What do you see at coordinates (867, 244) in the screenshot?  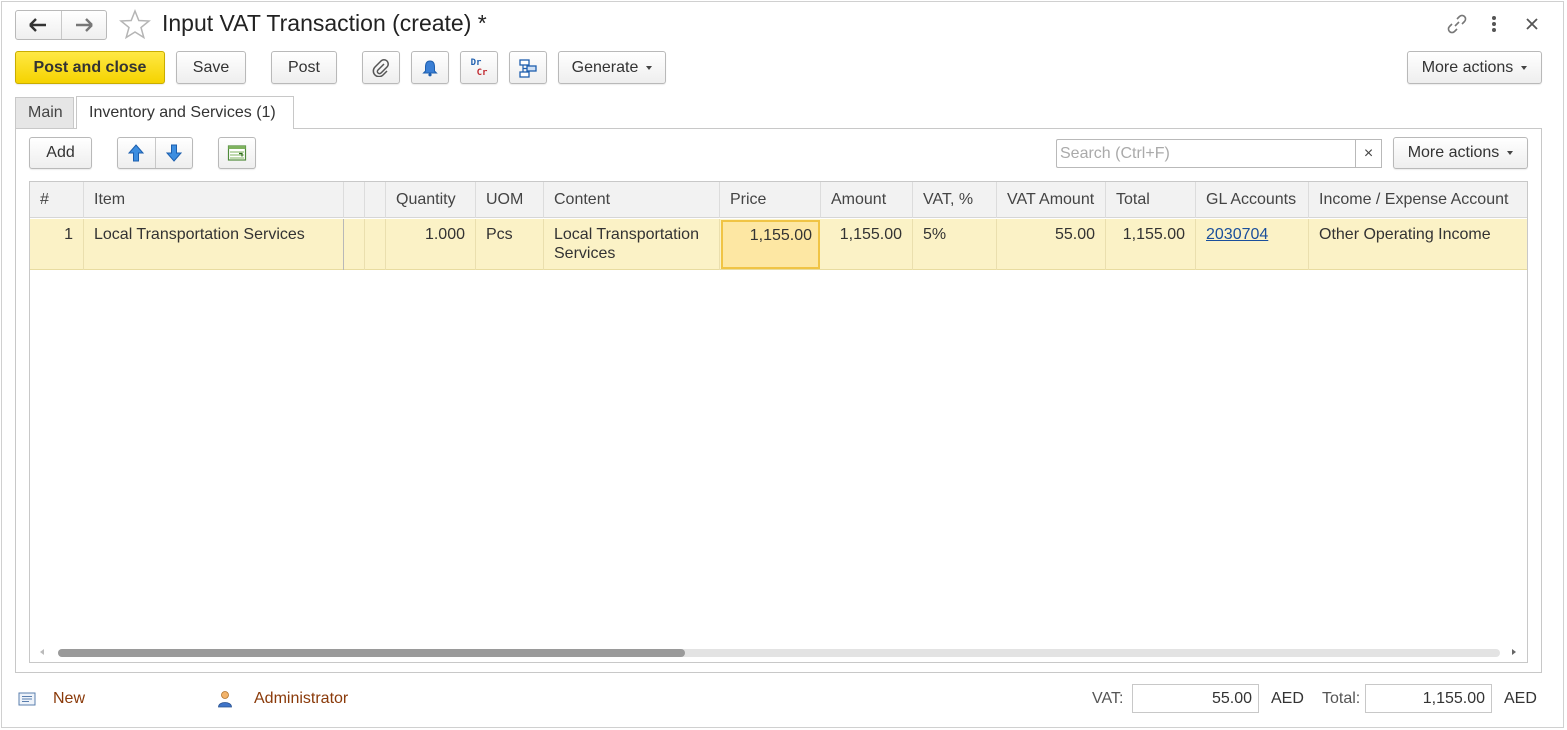 I see `cell-amount: 1,155.00` at bounding box center [867, 244].